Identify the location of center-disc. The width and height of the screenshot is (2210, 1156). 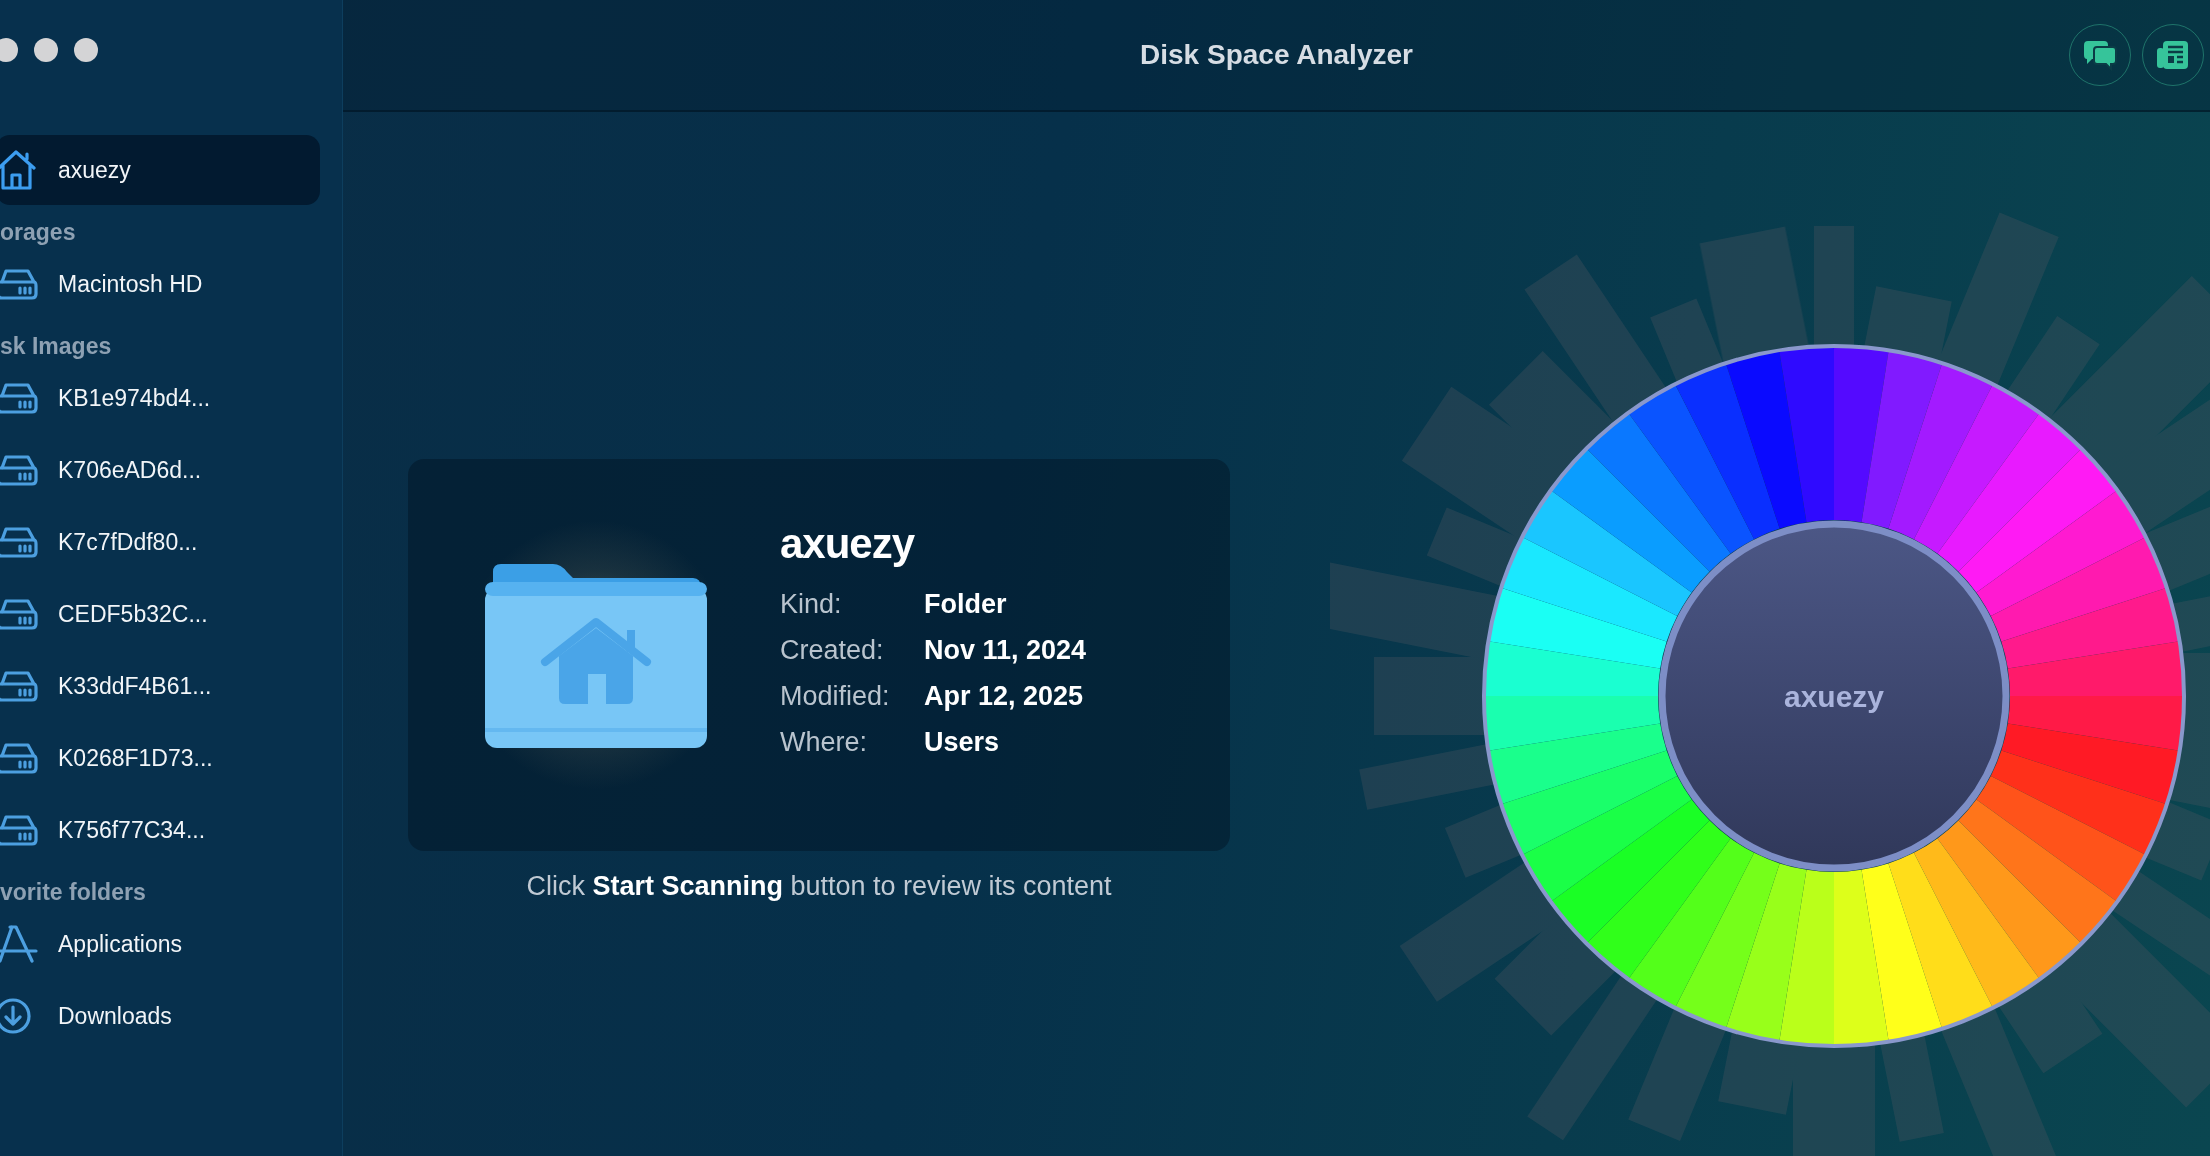
(1834, 696).